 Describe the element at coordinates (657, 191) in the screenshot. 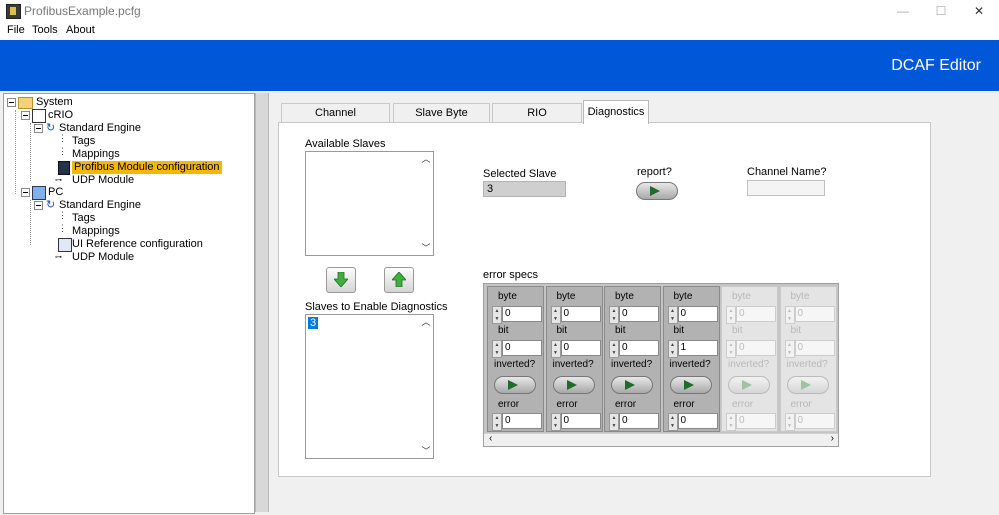

I see `report-toggle` at that location.